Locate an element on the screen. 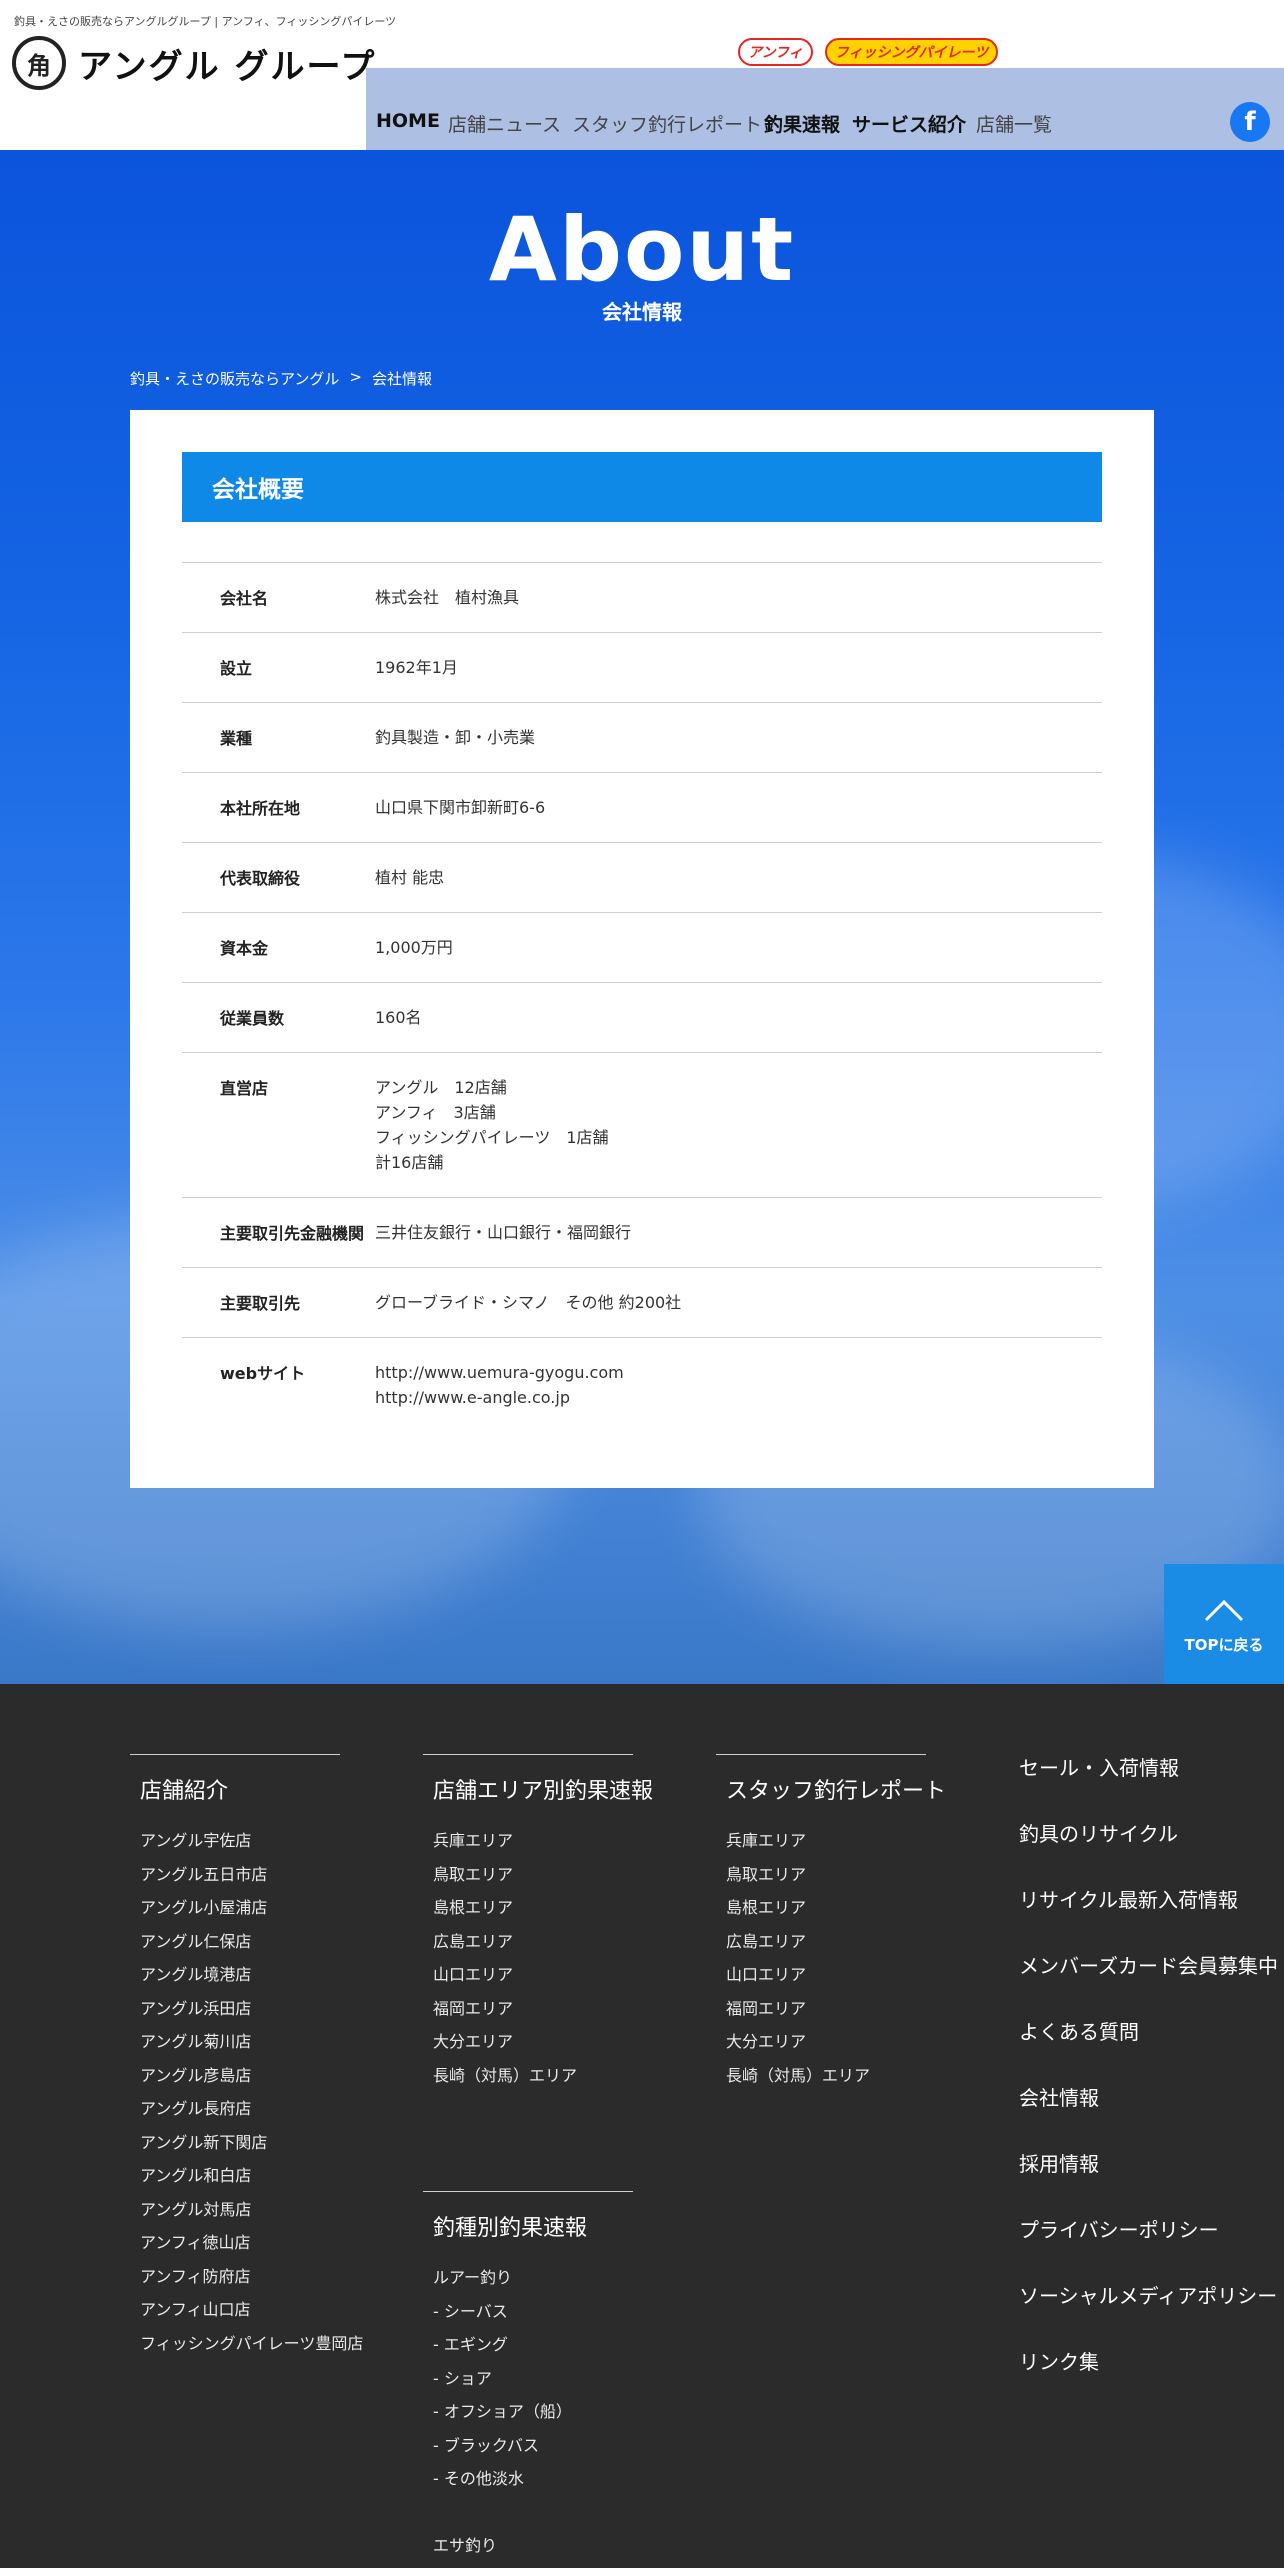 The width and height of the screenshot is (1284, 2568). fishing-pirates-logo: フィッシングパイレーツ is located at coordinates (911, 52).